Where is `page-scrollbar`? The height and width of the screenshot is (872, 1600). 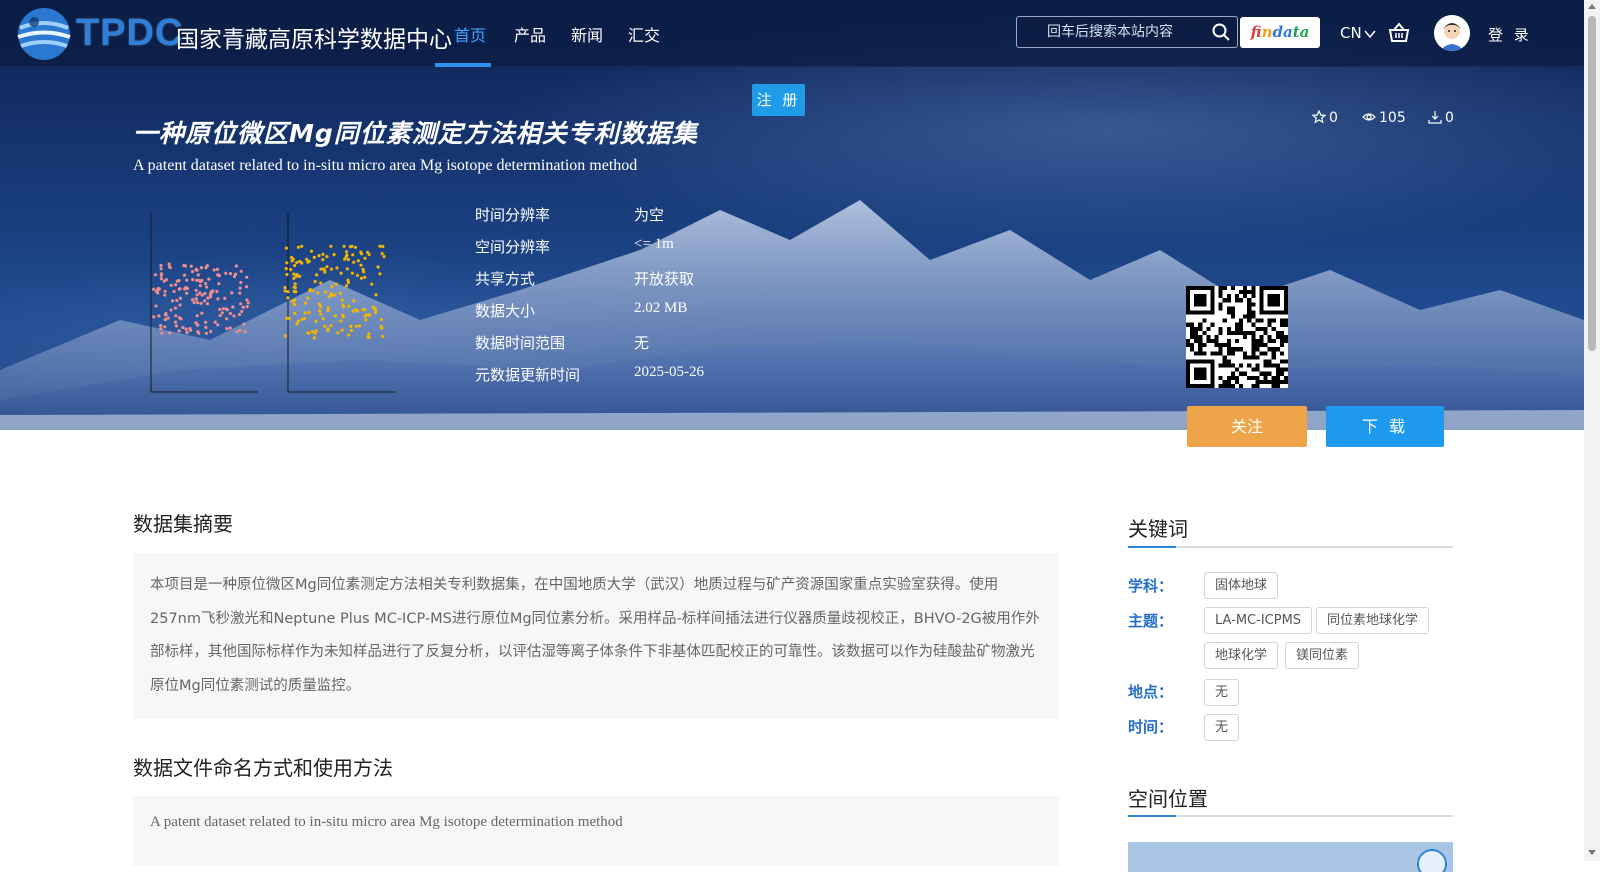
page-scrollbar is located at coordinates (1592, 430).